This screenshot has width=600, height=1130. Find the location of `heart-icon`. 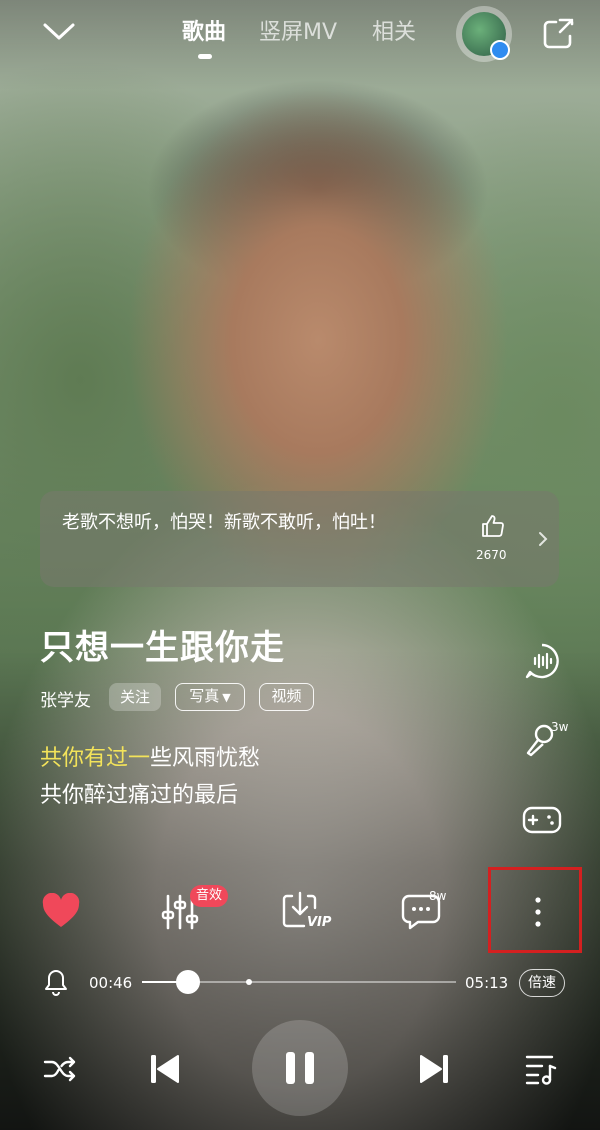

heart-icon is located at coordinates (61, 911).